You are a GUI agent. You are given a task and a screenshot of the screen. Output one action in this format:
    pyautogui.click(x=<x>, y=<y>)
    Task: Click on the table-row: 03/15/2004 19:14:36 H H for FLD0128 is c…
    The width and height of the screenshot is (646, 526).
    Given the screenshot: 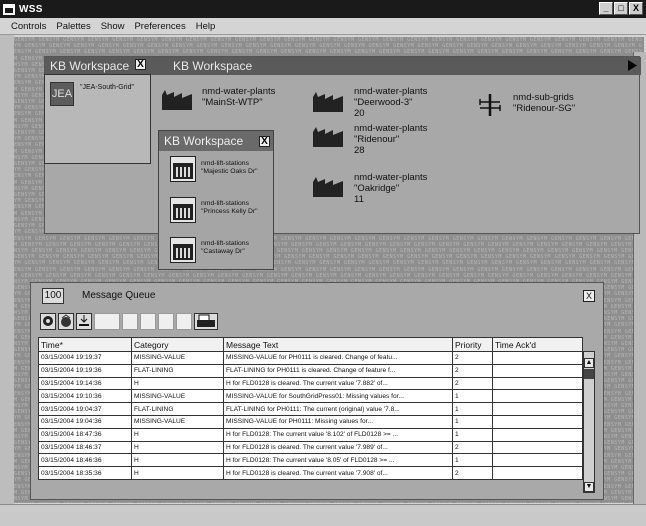 What is the action you would take?
    pyautogui.click(x=310, y=383)
    